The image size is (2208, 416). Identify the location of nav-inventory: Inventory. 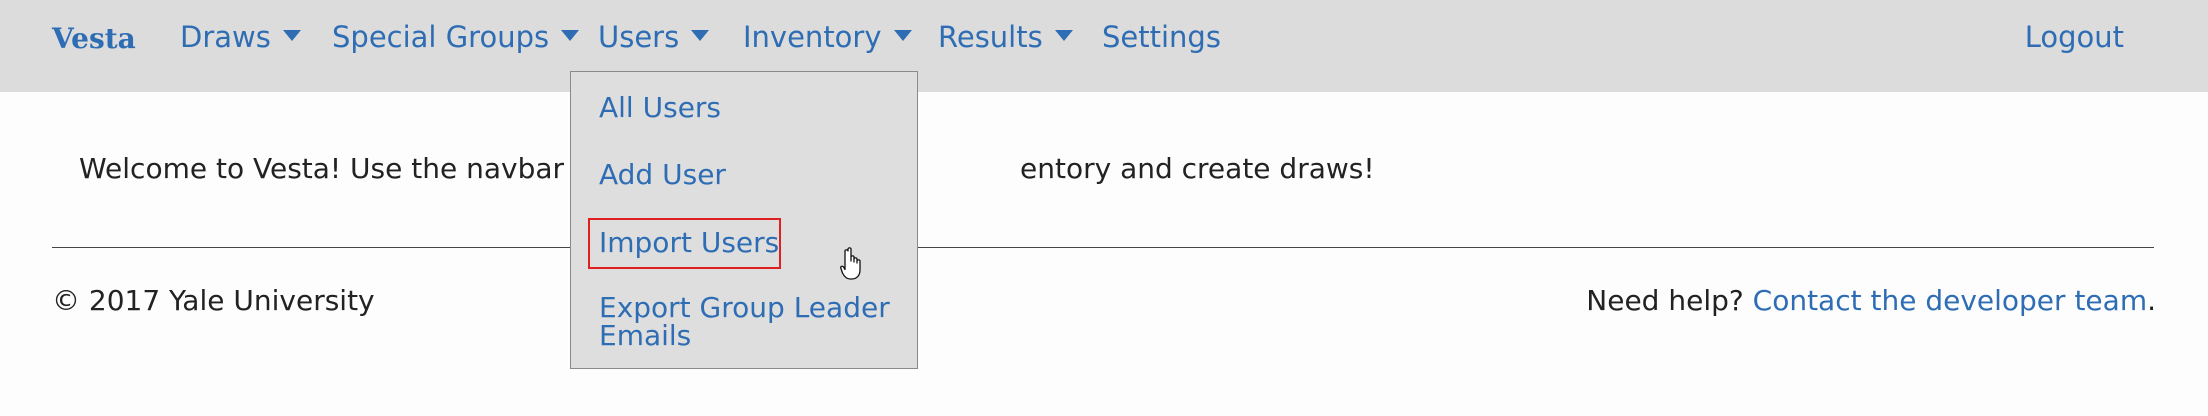
(827, 37).